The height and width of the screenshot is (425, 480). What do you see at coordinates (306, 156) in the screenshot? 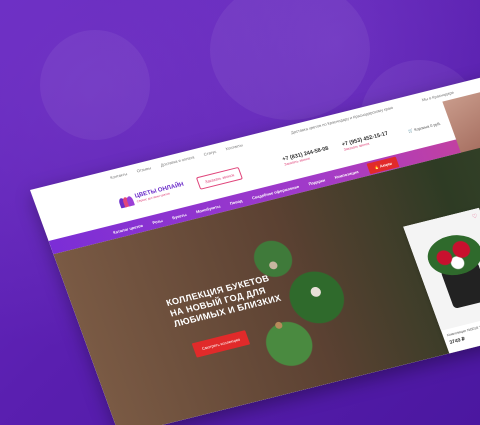
I see `phone-block-1: +7 (831) 244-58-08 Заказать звонок` at bounding box center [306, 156].